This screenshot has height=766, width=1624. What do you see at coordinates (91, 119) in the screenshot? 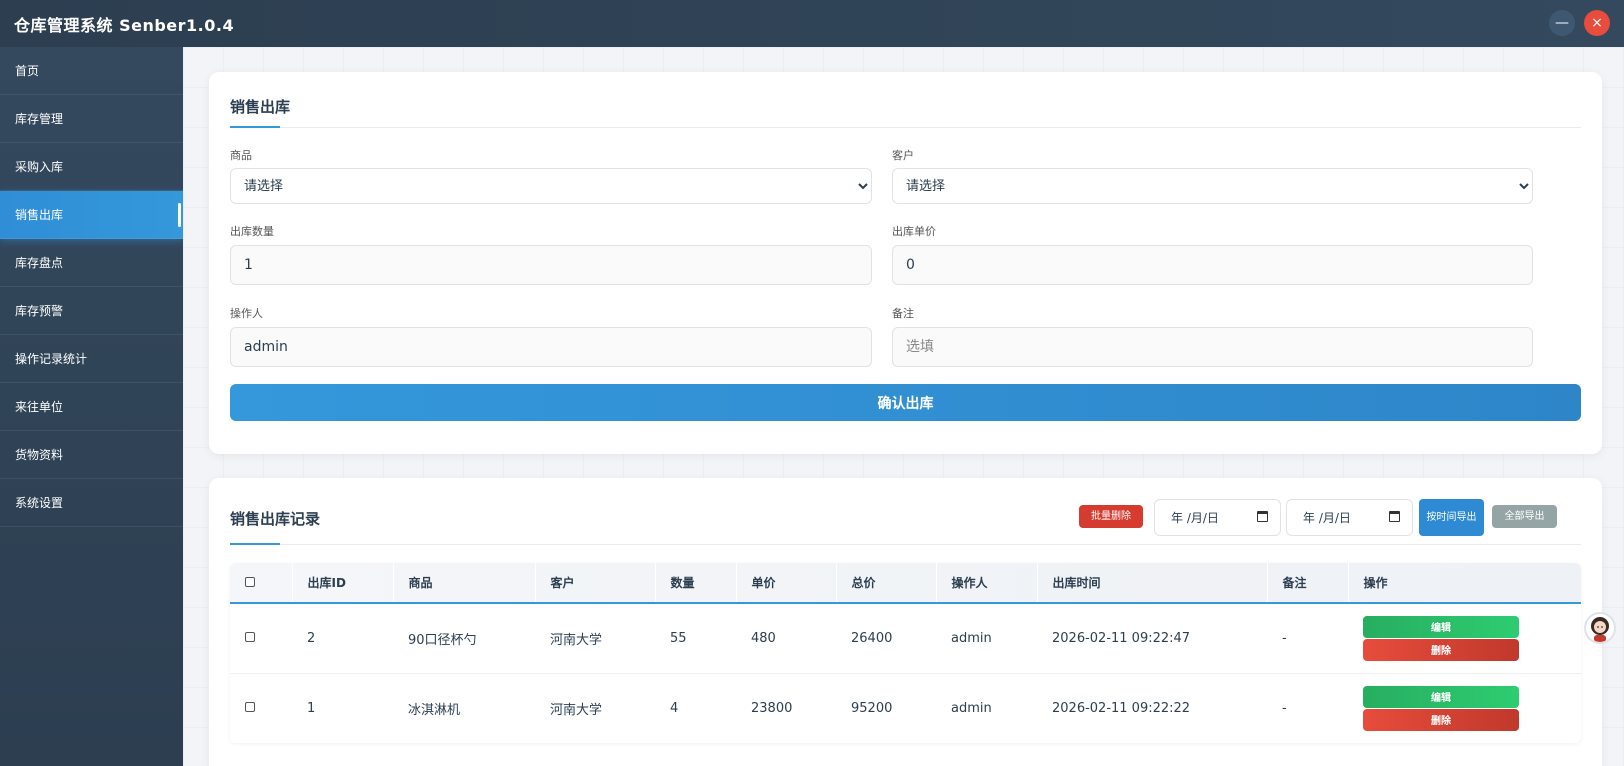
I see `sidebar-item-inventory: 库存管理` at bounding box center [91, 119].